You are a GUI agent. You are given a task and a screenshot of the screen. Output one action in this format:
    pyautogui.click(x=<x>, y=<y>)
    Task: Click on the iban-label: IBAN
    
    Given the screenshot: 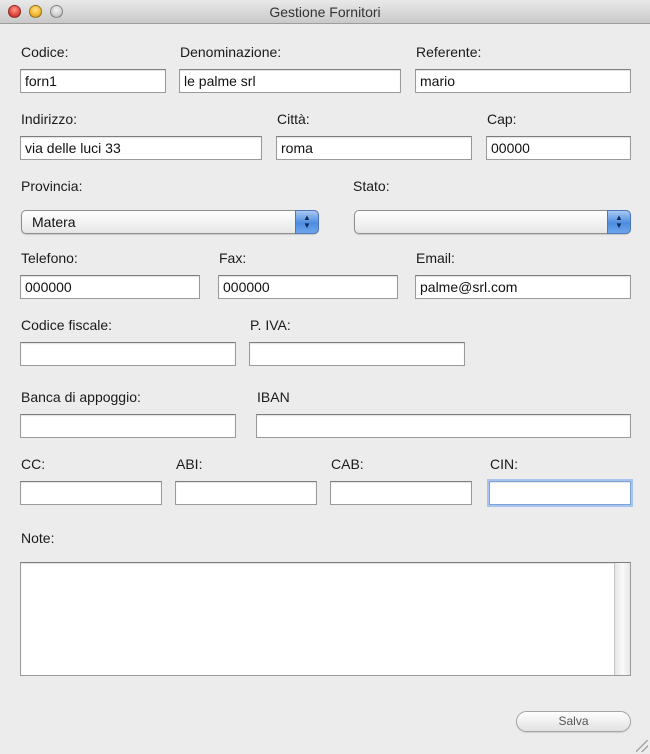 What is the action you would take?
    pyautogui.click(x=273, y=397)
    